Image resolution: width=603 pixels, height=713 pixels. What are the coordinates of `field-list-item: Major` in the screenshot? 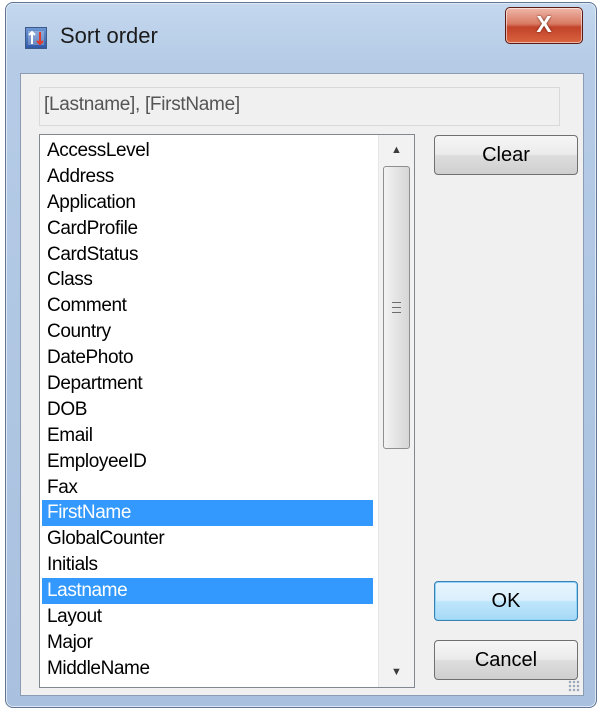 It's located at (207, 643).